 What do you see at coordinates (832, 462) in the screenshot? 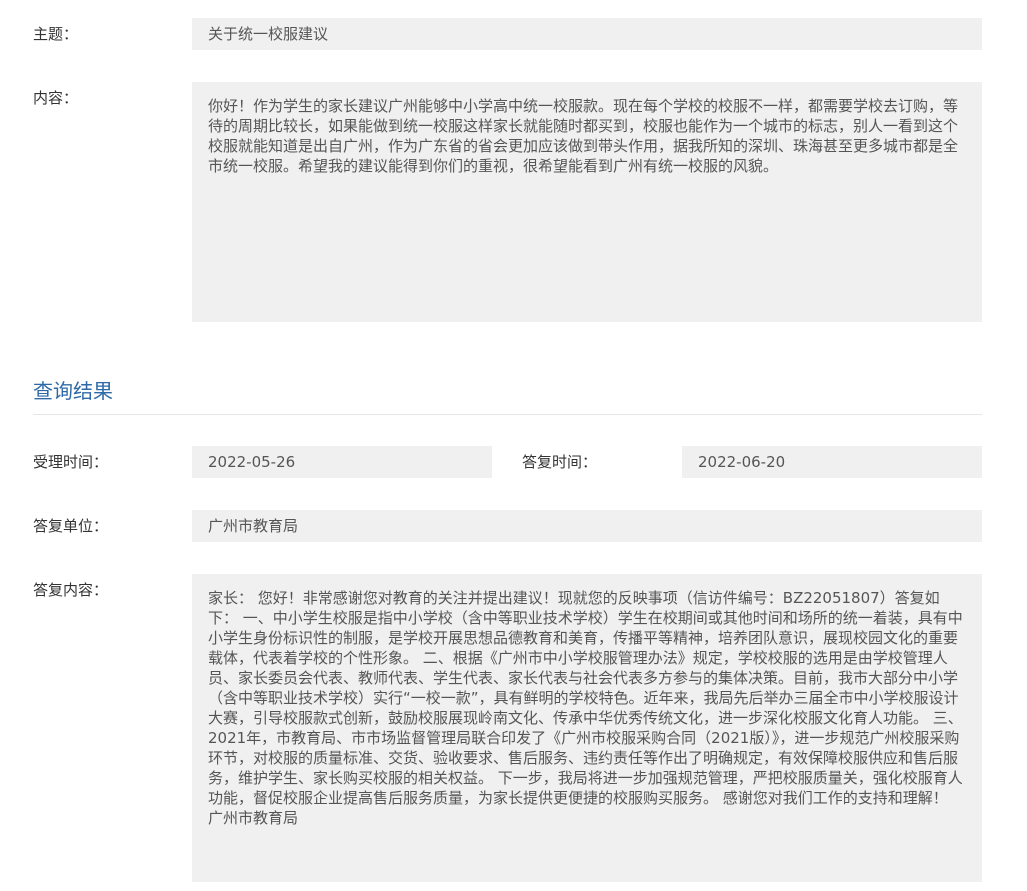
I see `reply-time-field: 2022-06-20` at bounding box center [832, 462].